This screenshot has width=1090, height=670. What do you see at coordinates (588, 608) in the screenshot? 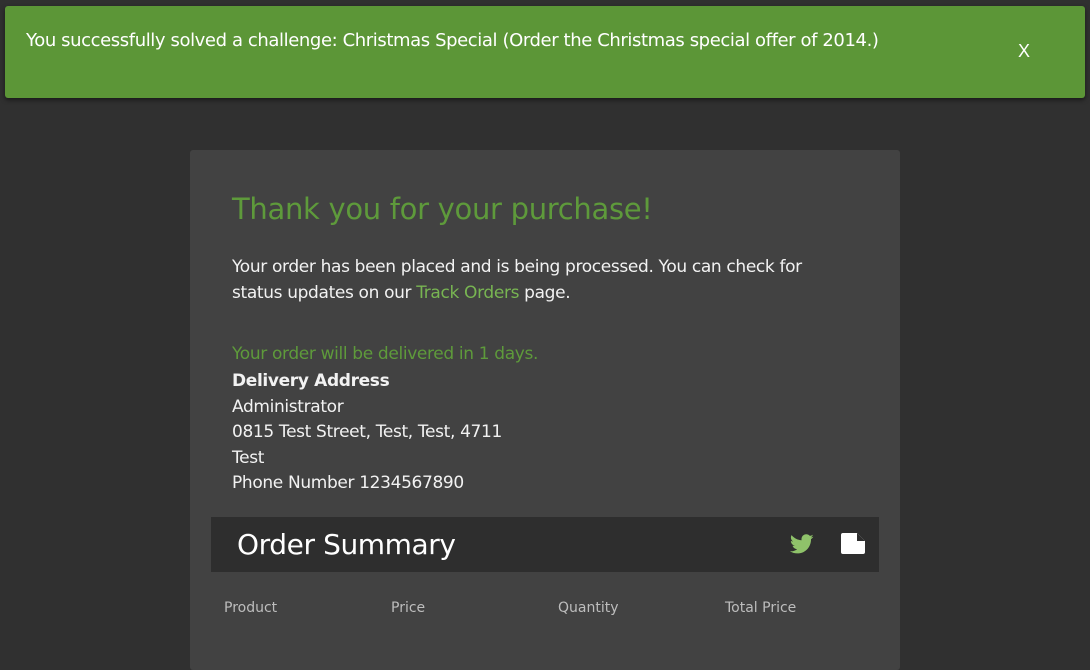
I see `column-header-quantity: Quantity` at bounding box center [588, 608].